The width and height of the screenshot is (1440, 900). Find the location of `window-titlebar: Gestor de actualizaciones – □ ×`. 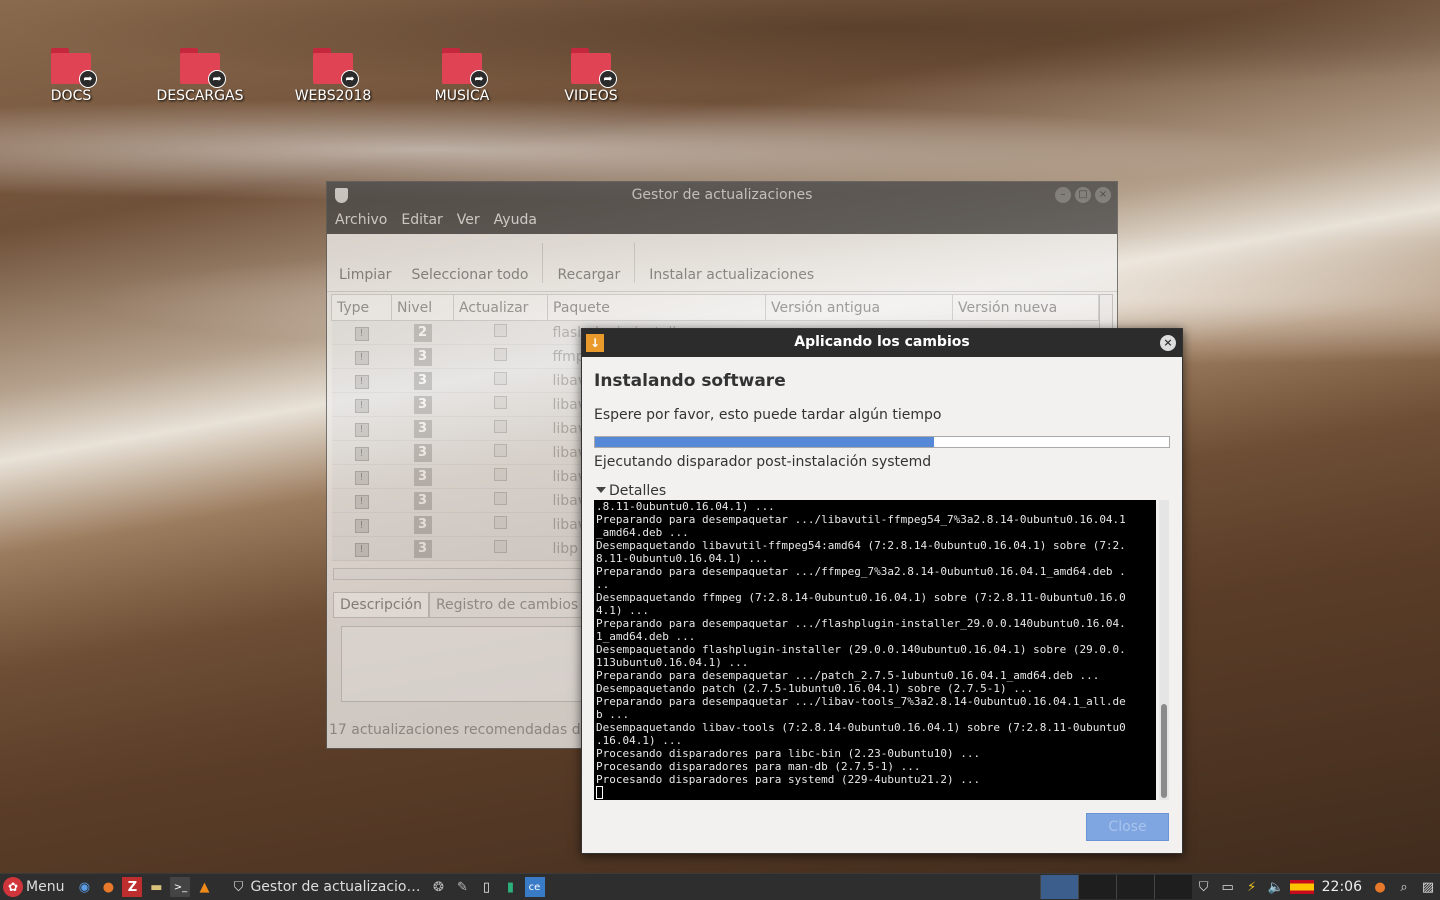

window-titlebar: Gestor de actualizaciones – □ × is located at coordinates (722, 196).